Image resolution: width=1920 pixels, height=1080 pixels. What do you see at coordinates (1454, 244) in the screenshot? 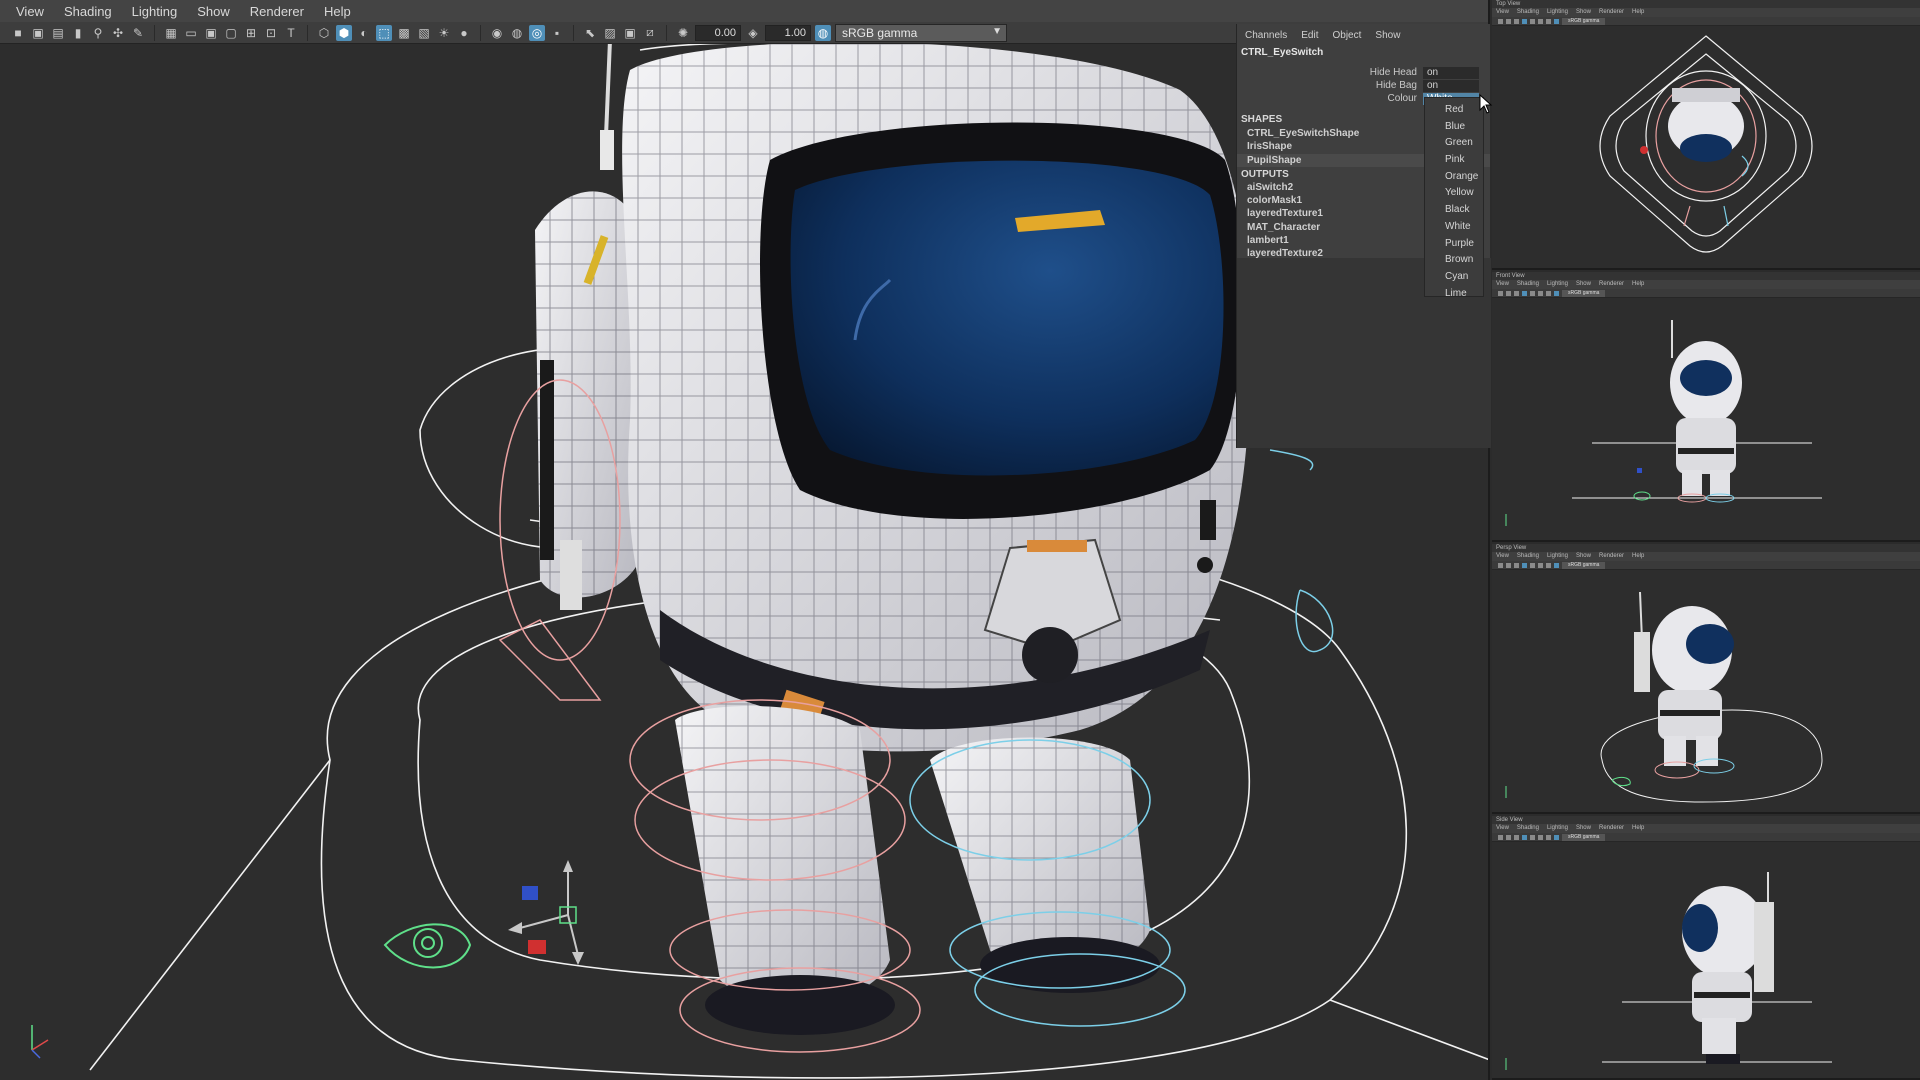
I see `colour-option-purple: Purple` at bounding box center [1454, 244].